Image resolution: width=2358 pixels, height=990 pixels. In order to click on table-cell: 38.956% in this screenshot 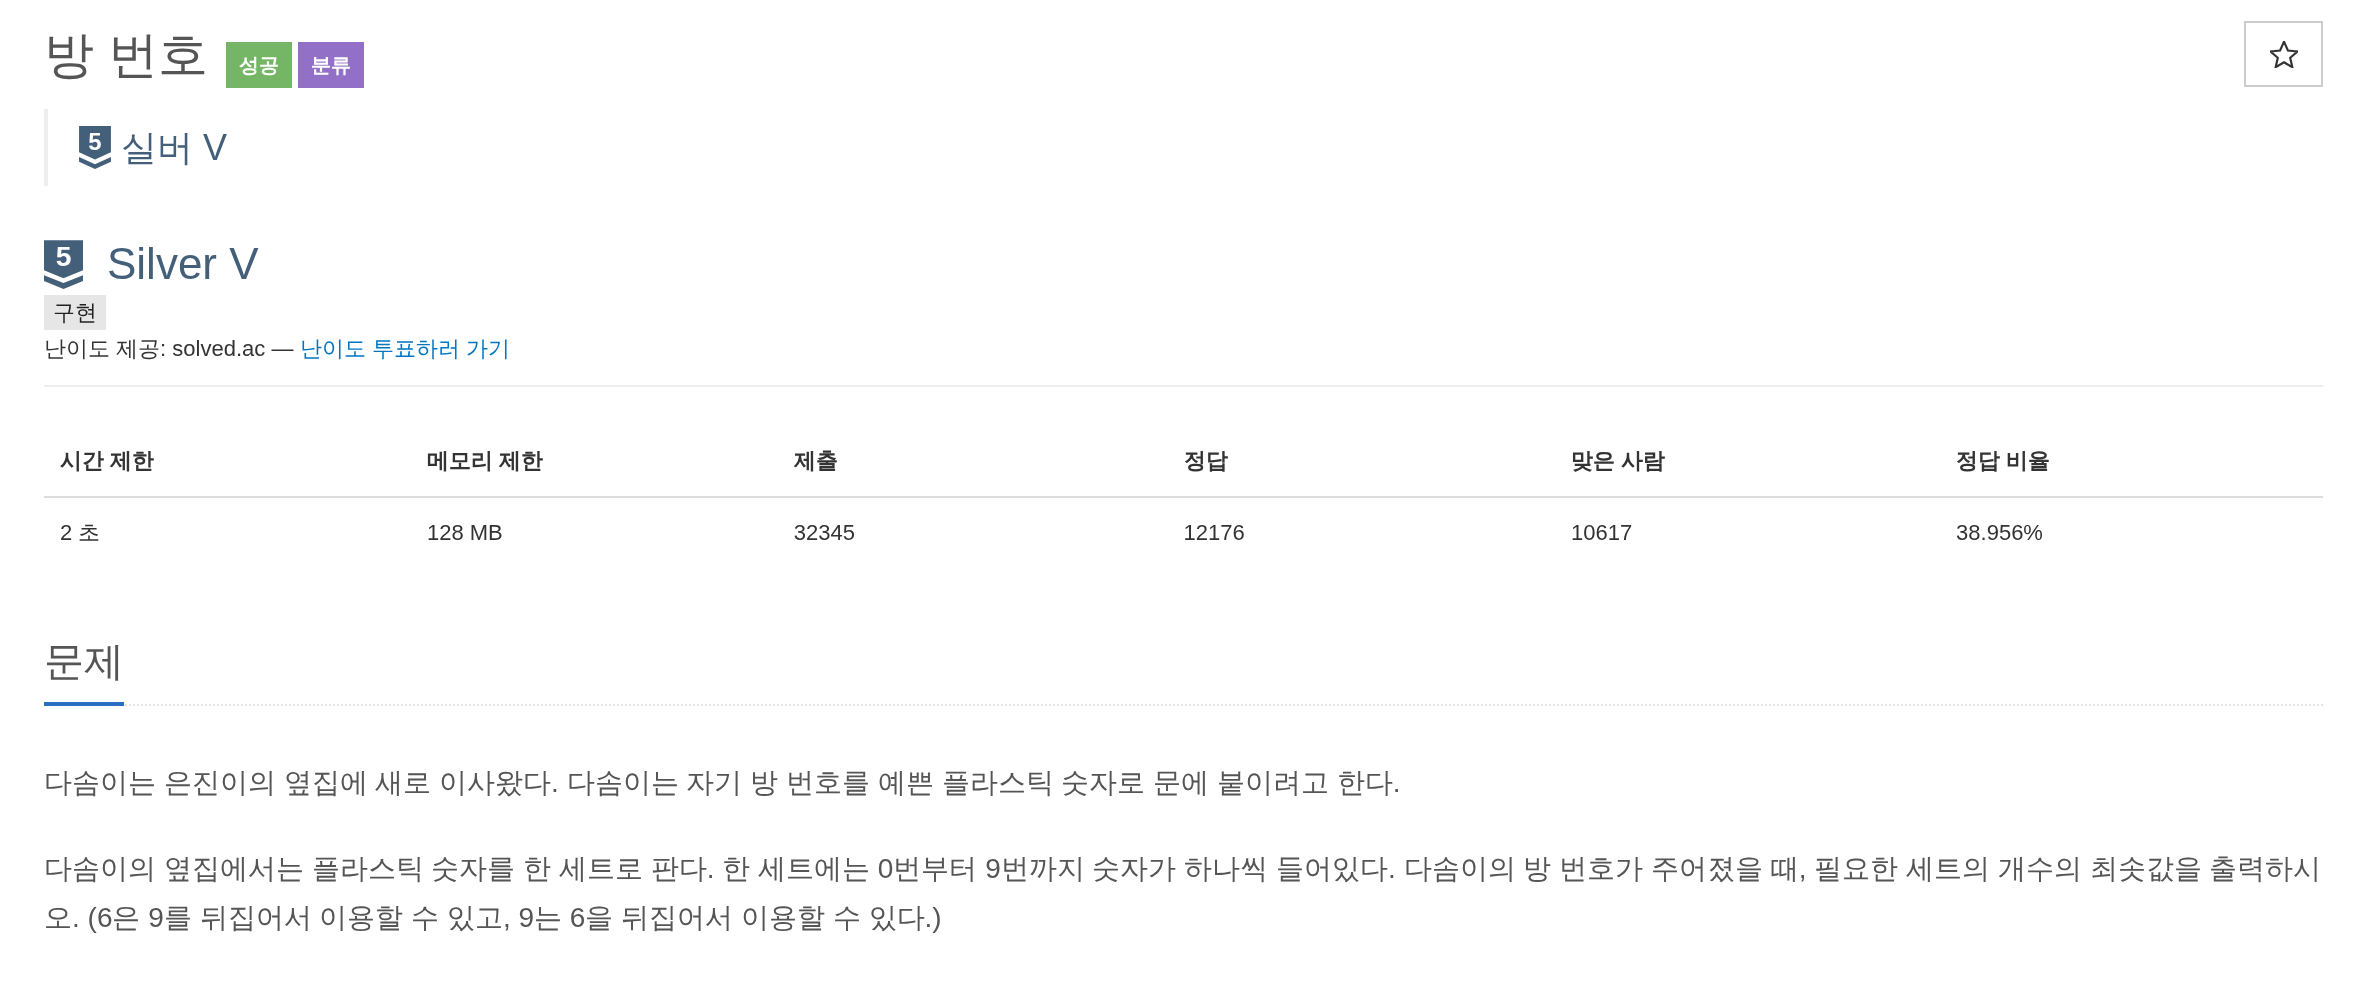, I will do `click(2131, 532)`.